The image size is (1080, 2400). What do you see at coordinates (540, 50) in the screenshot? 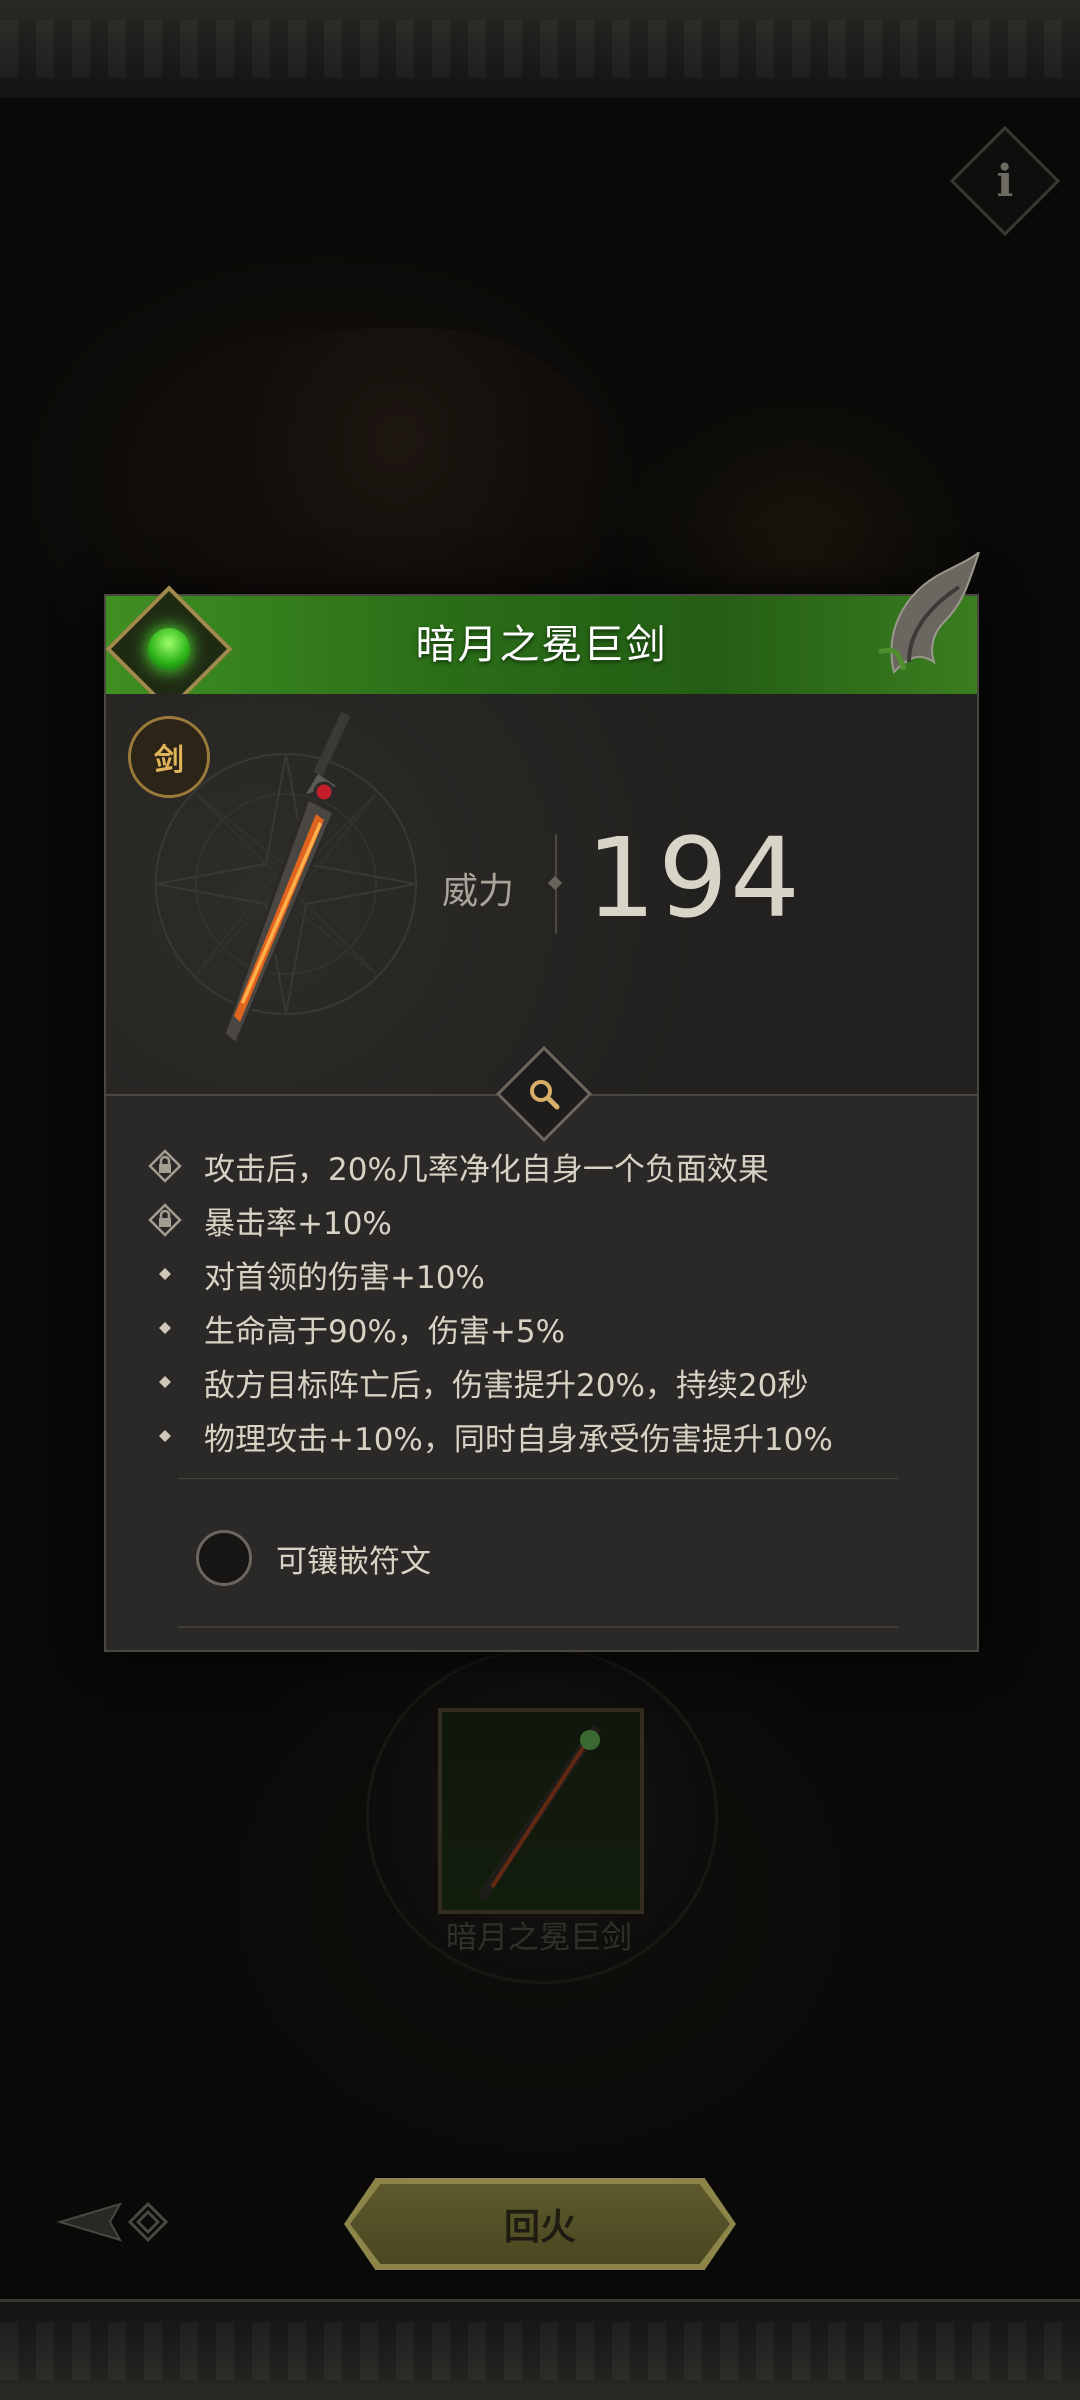
I see `top-frame-bar` at bounding box center [540, 50].